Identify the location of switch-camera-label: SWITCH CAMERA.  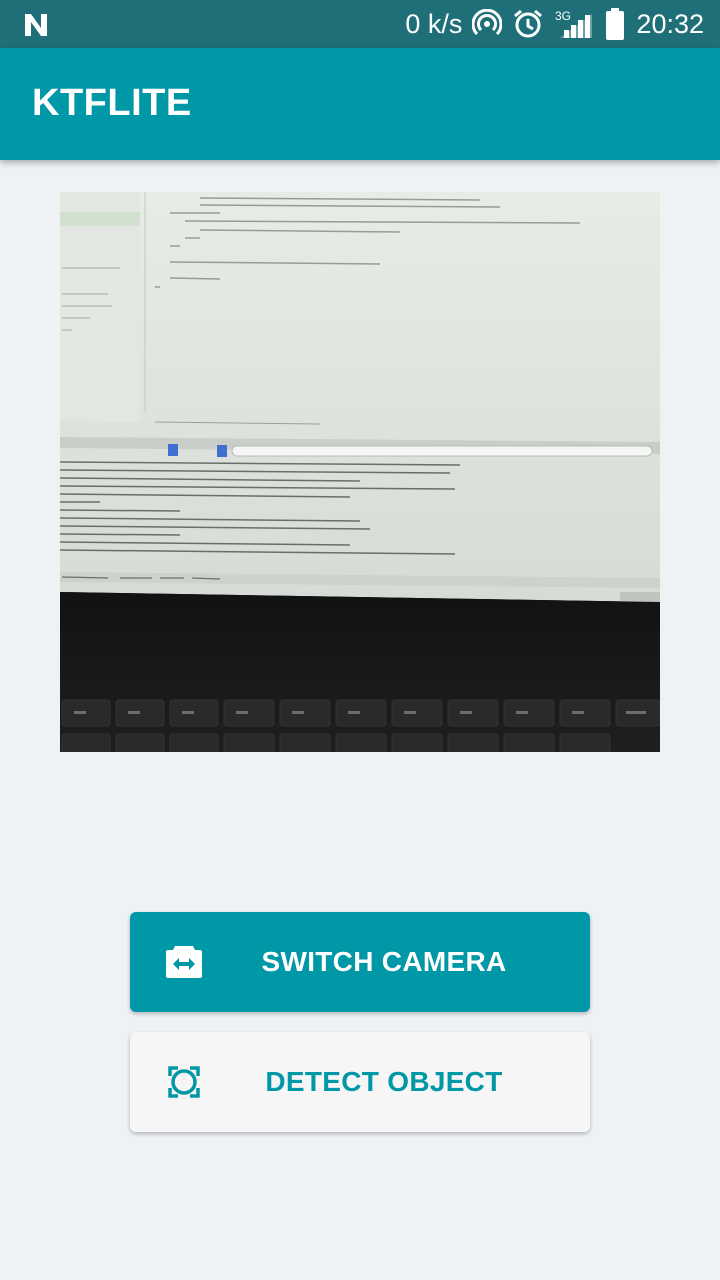
(384, 961).